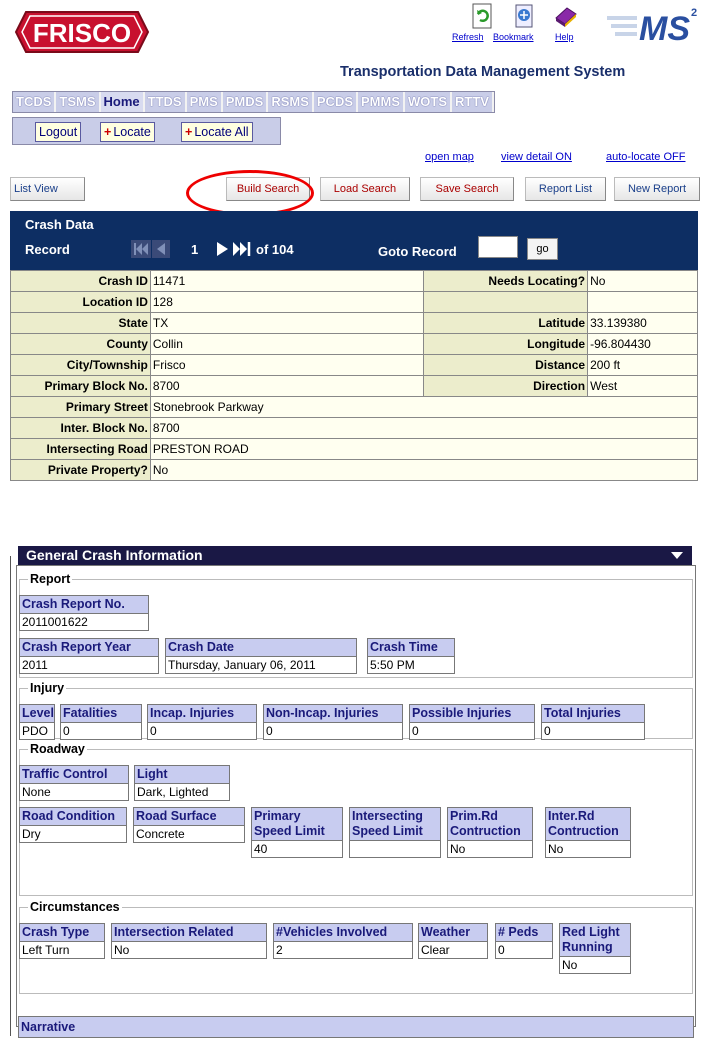 This screenshot has height=1038, width=705. I want to click on field-label: Crash Date, so click(261, 647).